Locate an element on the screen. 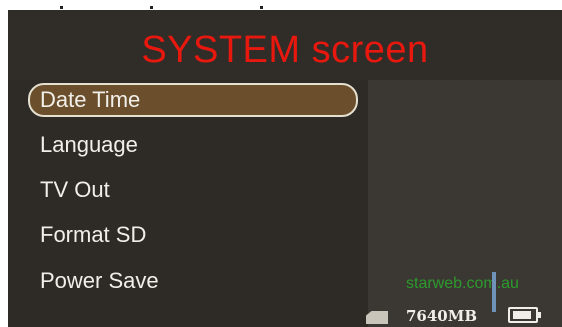 Image resolution: width=562 pixels, height=327 pixels. battery-icon is located at coordinates (524, 315).